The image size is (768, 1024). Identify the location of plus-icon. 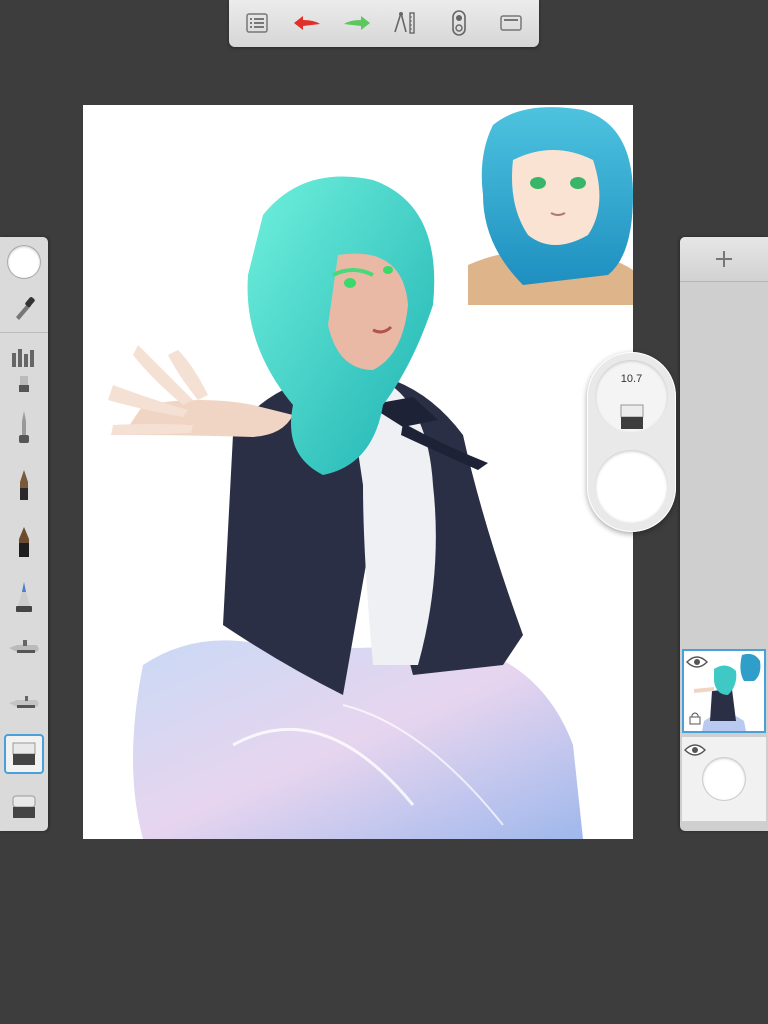
(724, 259).